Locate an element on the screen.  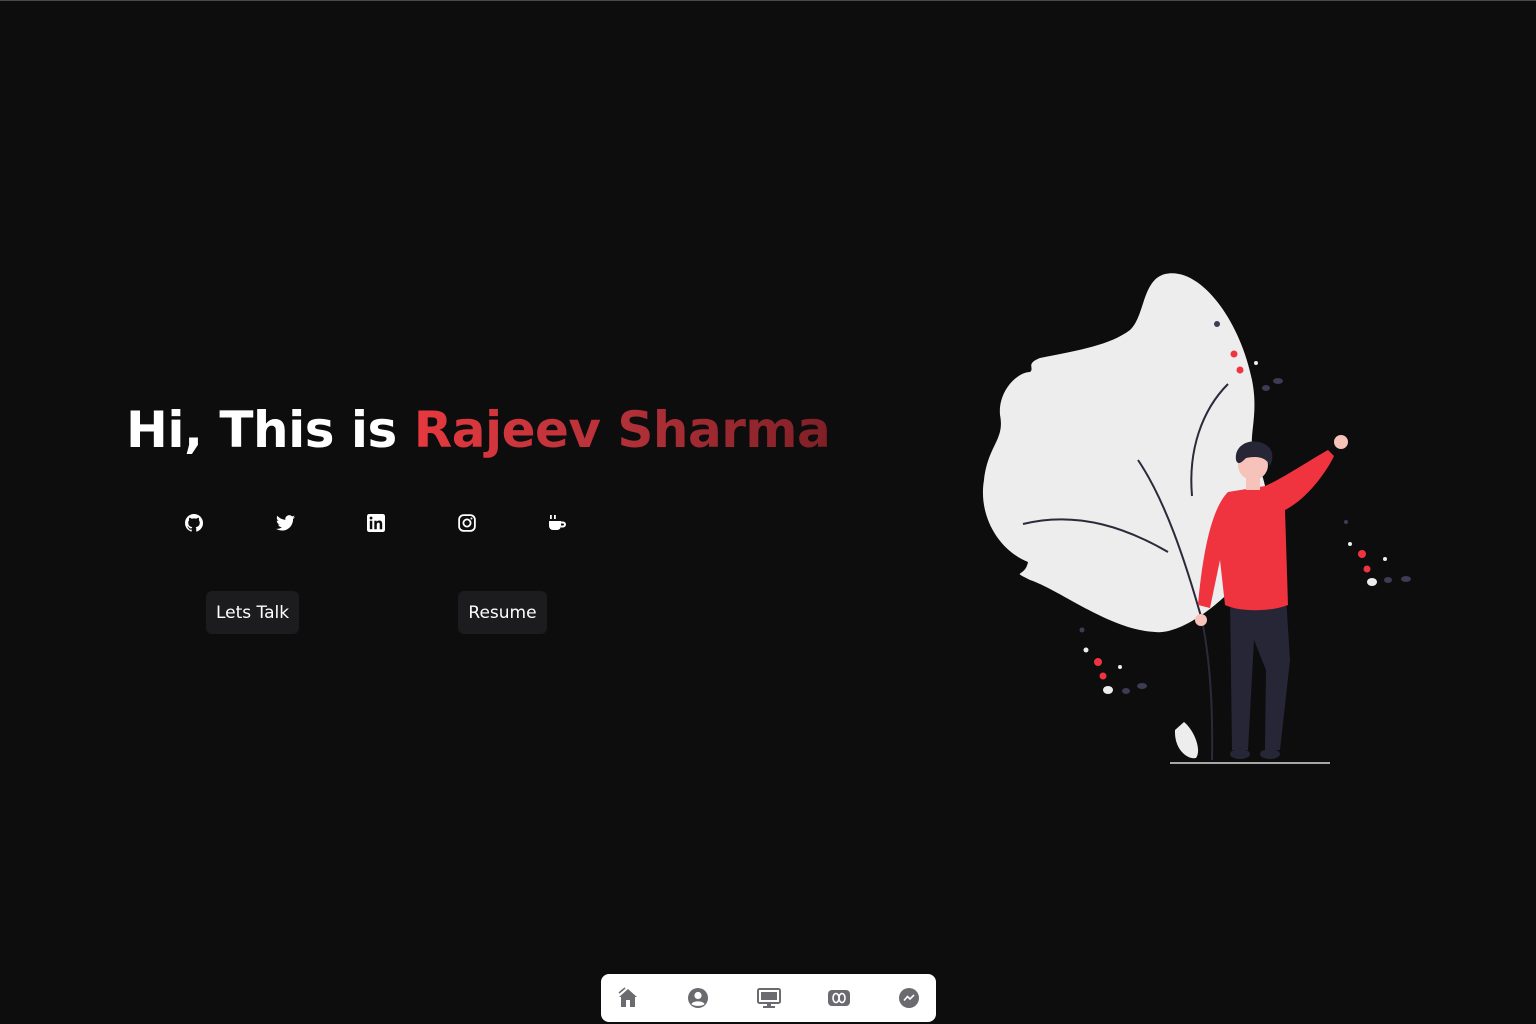
twitter-icon is located at coordinates (285, 523).